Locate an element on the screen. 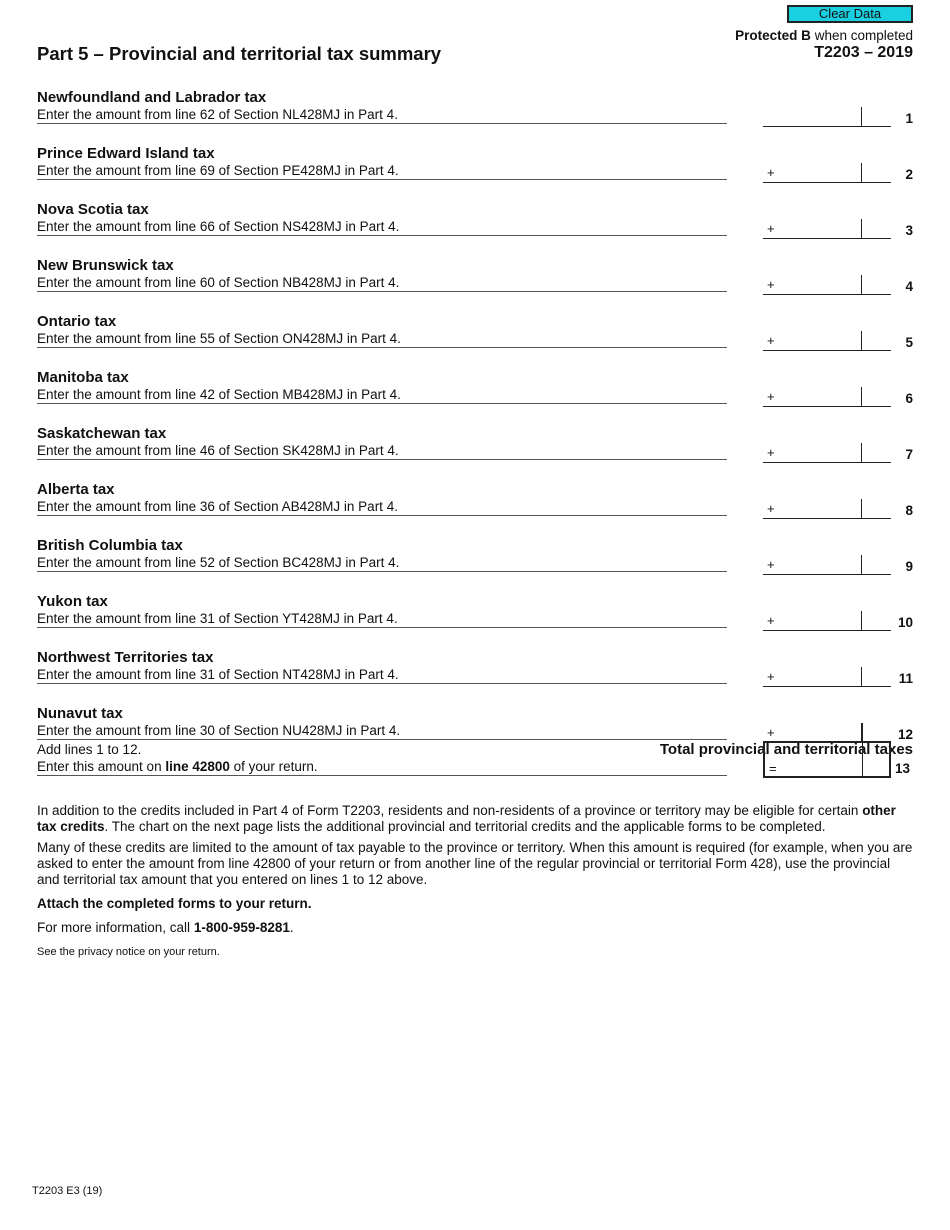  line-title: Newfoundland and Labrador tax is located at coordinates (152, 97).